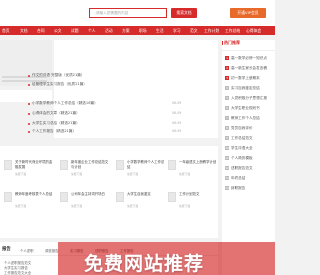 The width and height of the screenshot is (320, 275). Describe the element at coordinates (177, 30) in the screenshot. I see `nav-item-study: 学习` at that location.